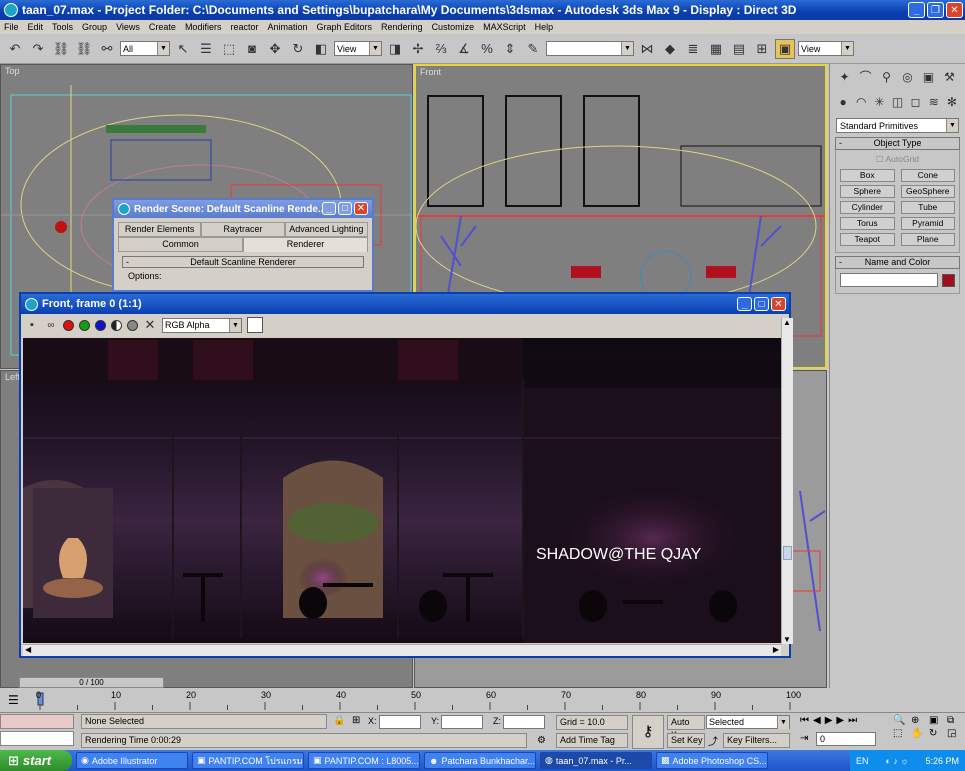  What do you see at coordinates (916, 10) in the screenshot?
I see `minimize-button: _` at bounding box center [916, 10].